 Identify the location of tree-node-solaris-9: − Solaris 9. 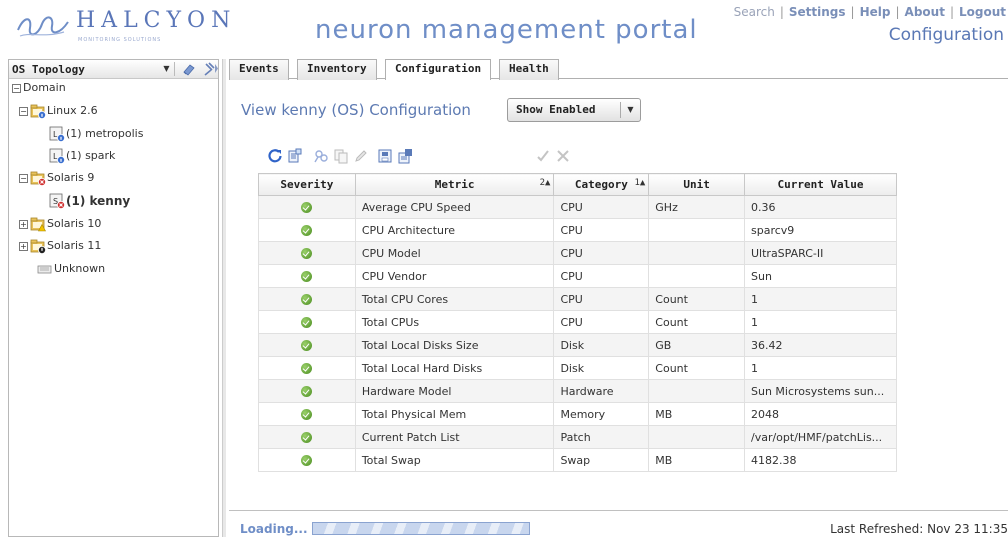
(56, 178).